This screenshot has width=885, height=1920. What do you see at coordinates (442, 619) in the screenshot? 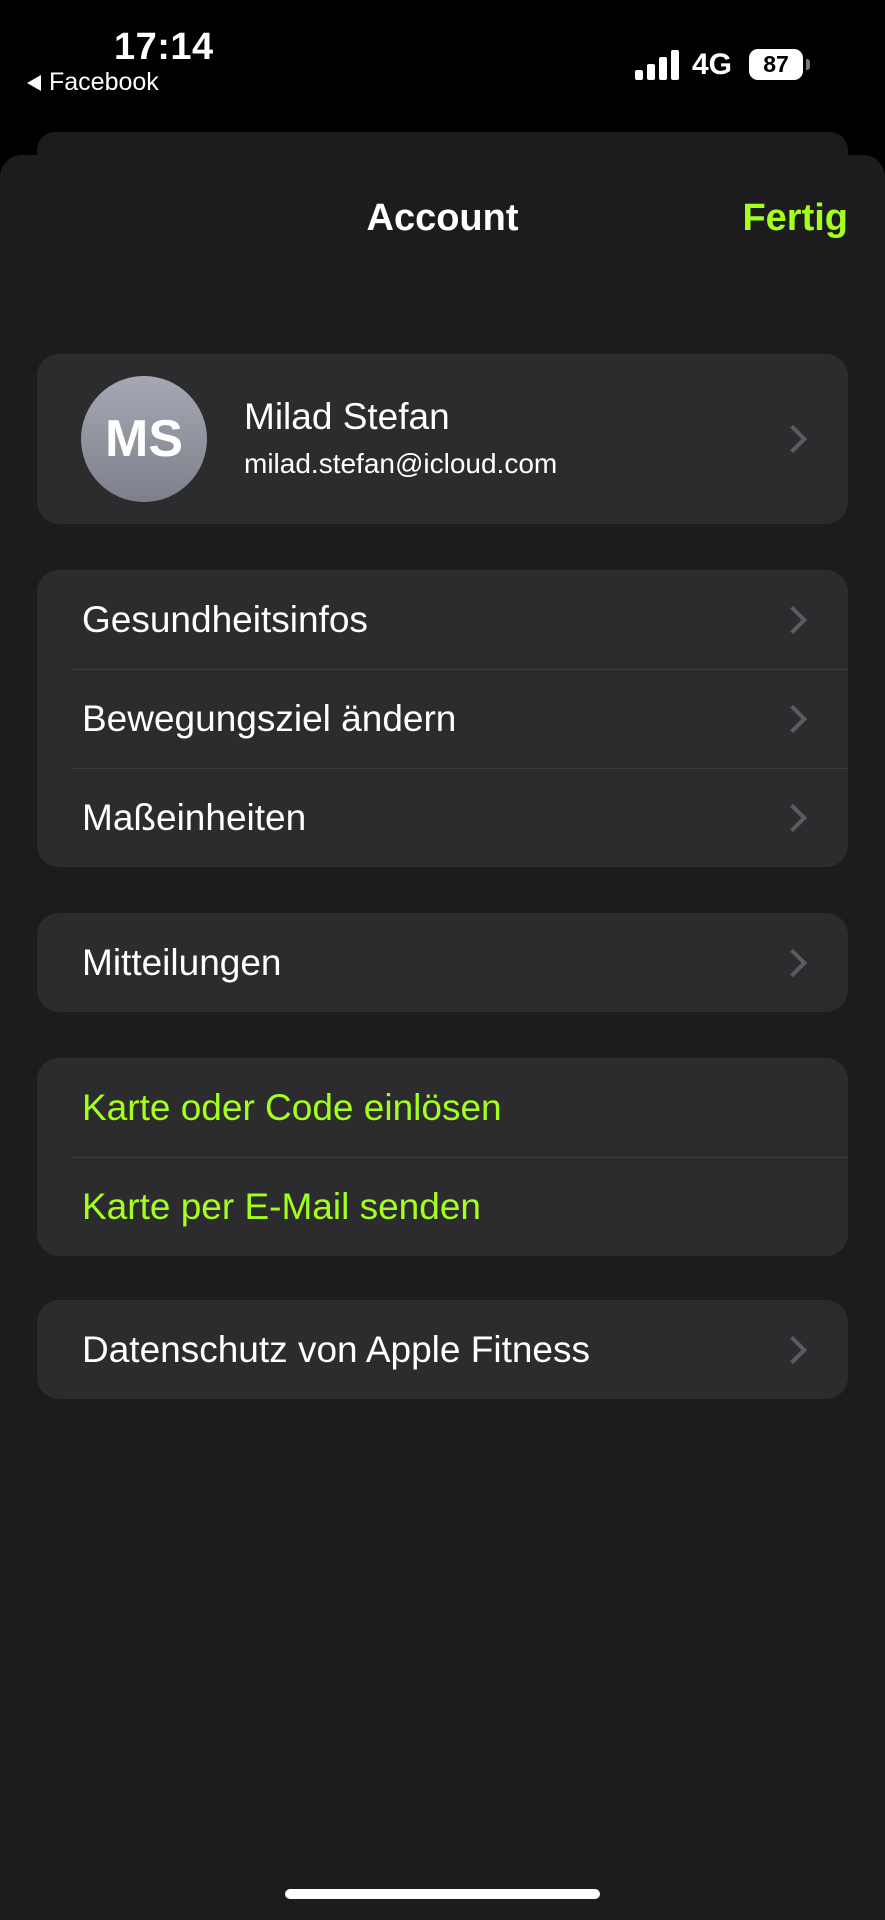
I see `list-item-health-info: Gesundheitsinfos` at bounding box center [442, 619].